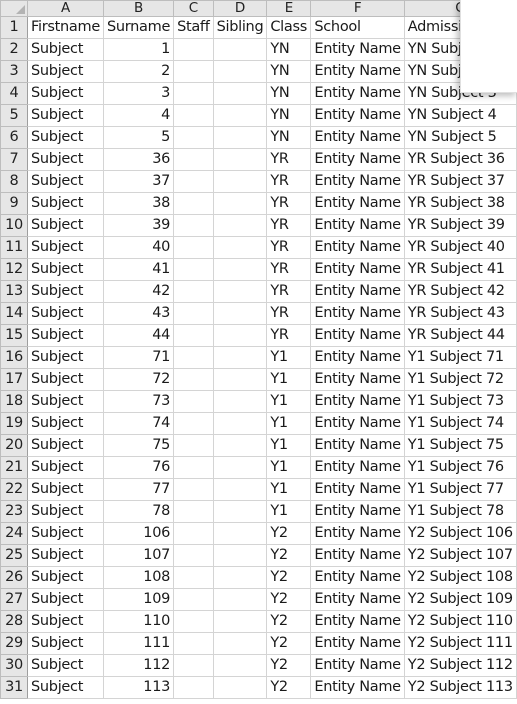 Image resolution: width=517 pixels, height=704 pixels. What do you see at coordinates (138, 357) in the screenshot?
I see `cell-surname: 71` at bounding box center [138, 357].